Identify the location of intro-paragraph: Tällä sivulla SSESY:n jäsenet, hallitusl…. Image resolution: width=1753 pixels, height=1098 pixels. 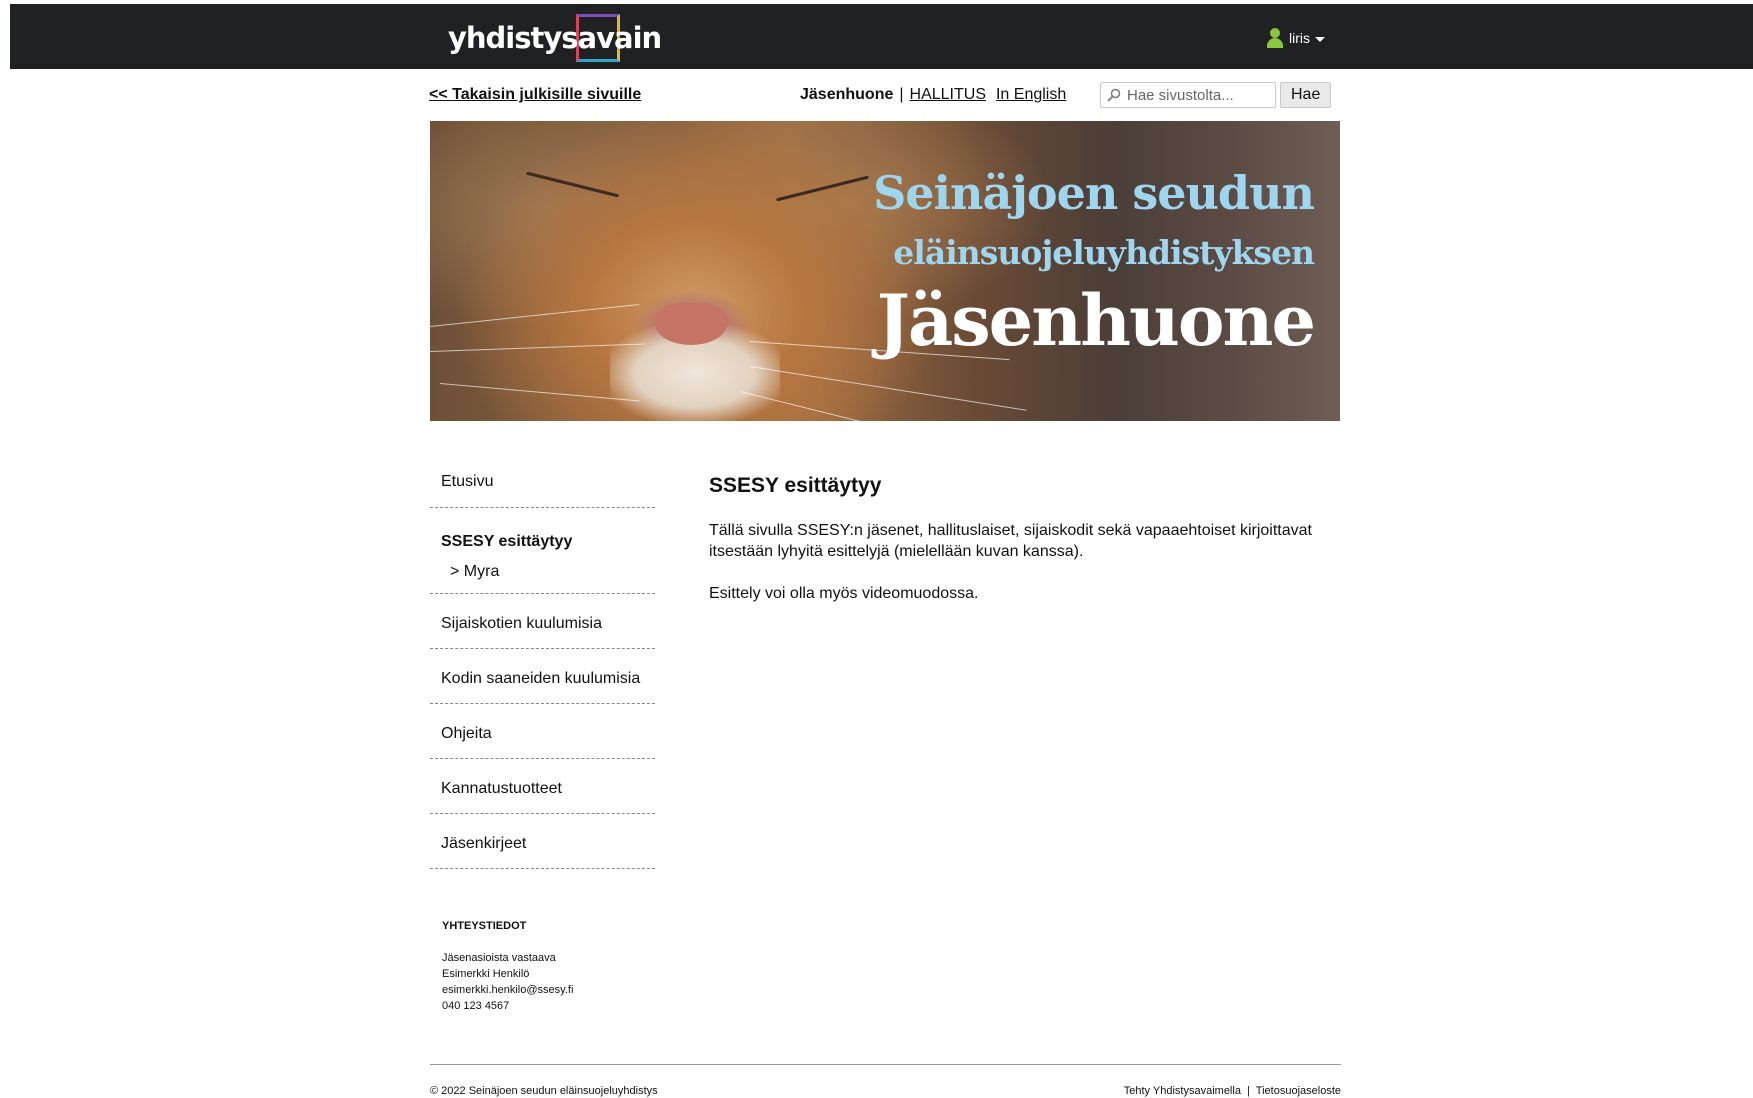
(1010, 541).